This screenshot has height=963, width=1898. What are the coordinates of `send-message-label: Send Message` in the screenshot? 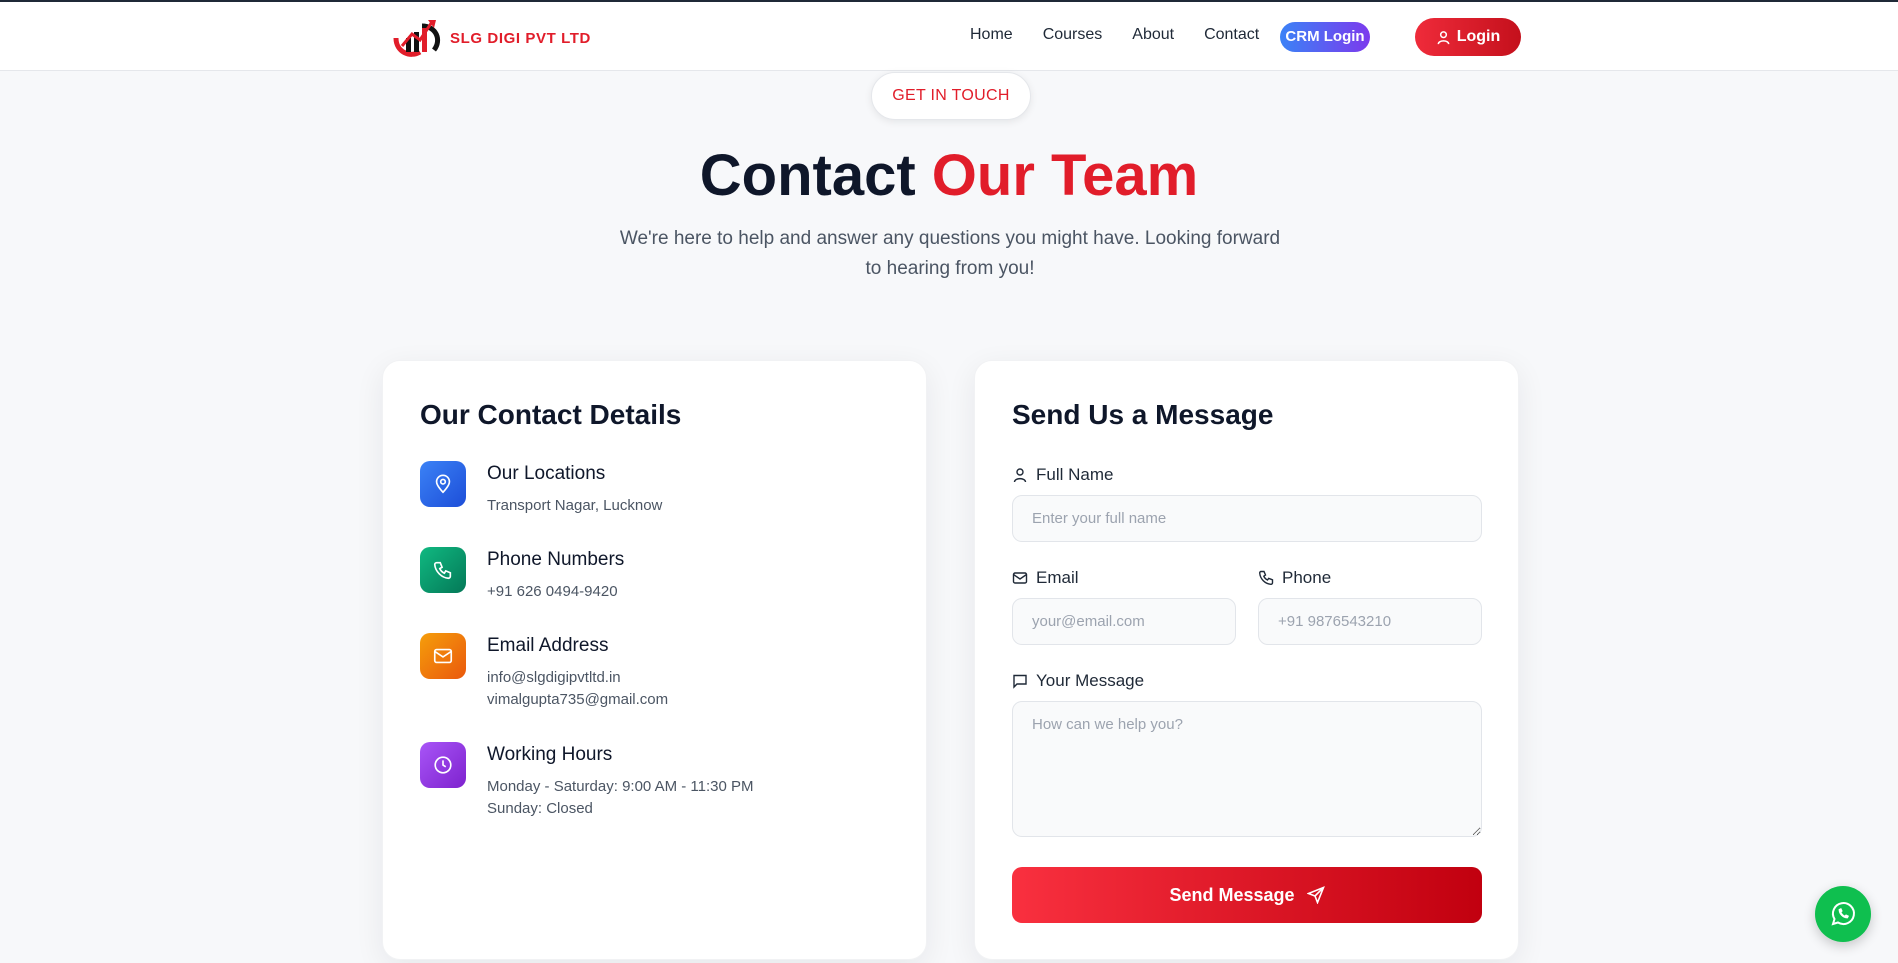 It's located at (1232, 894).